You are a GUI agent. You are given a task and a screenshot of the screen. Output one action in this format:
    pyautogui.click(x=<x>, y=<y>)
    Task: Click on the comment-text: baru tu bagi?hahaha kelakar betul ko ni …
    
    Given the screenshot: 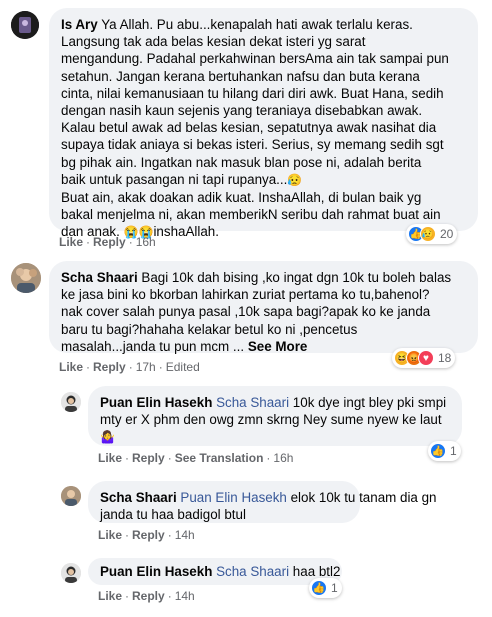 What is the action you would take?
    pyautogui.click(x=209, y=329)
    